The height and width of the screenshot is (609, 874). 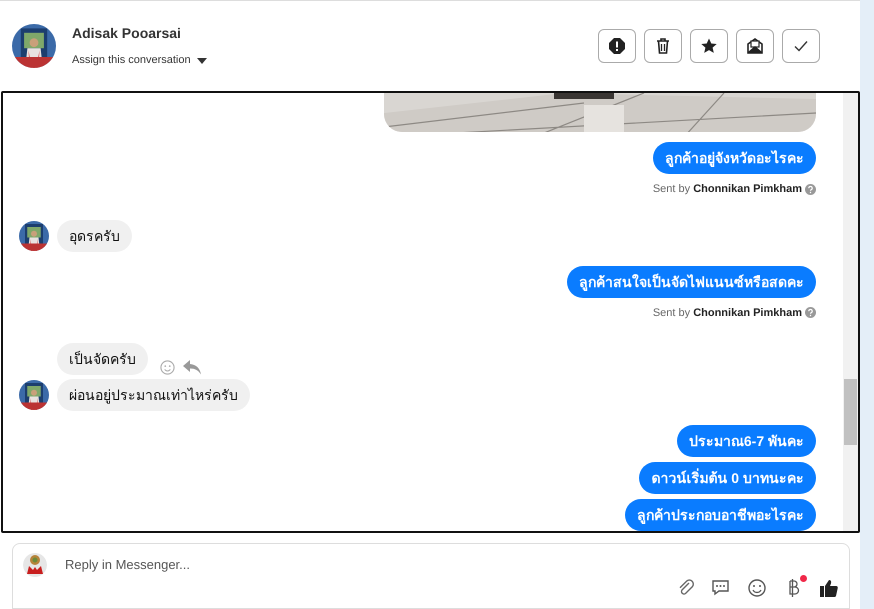 I want to click on emoji-icon, so click(x=757, y=588).